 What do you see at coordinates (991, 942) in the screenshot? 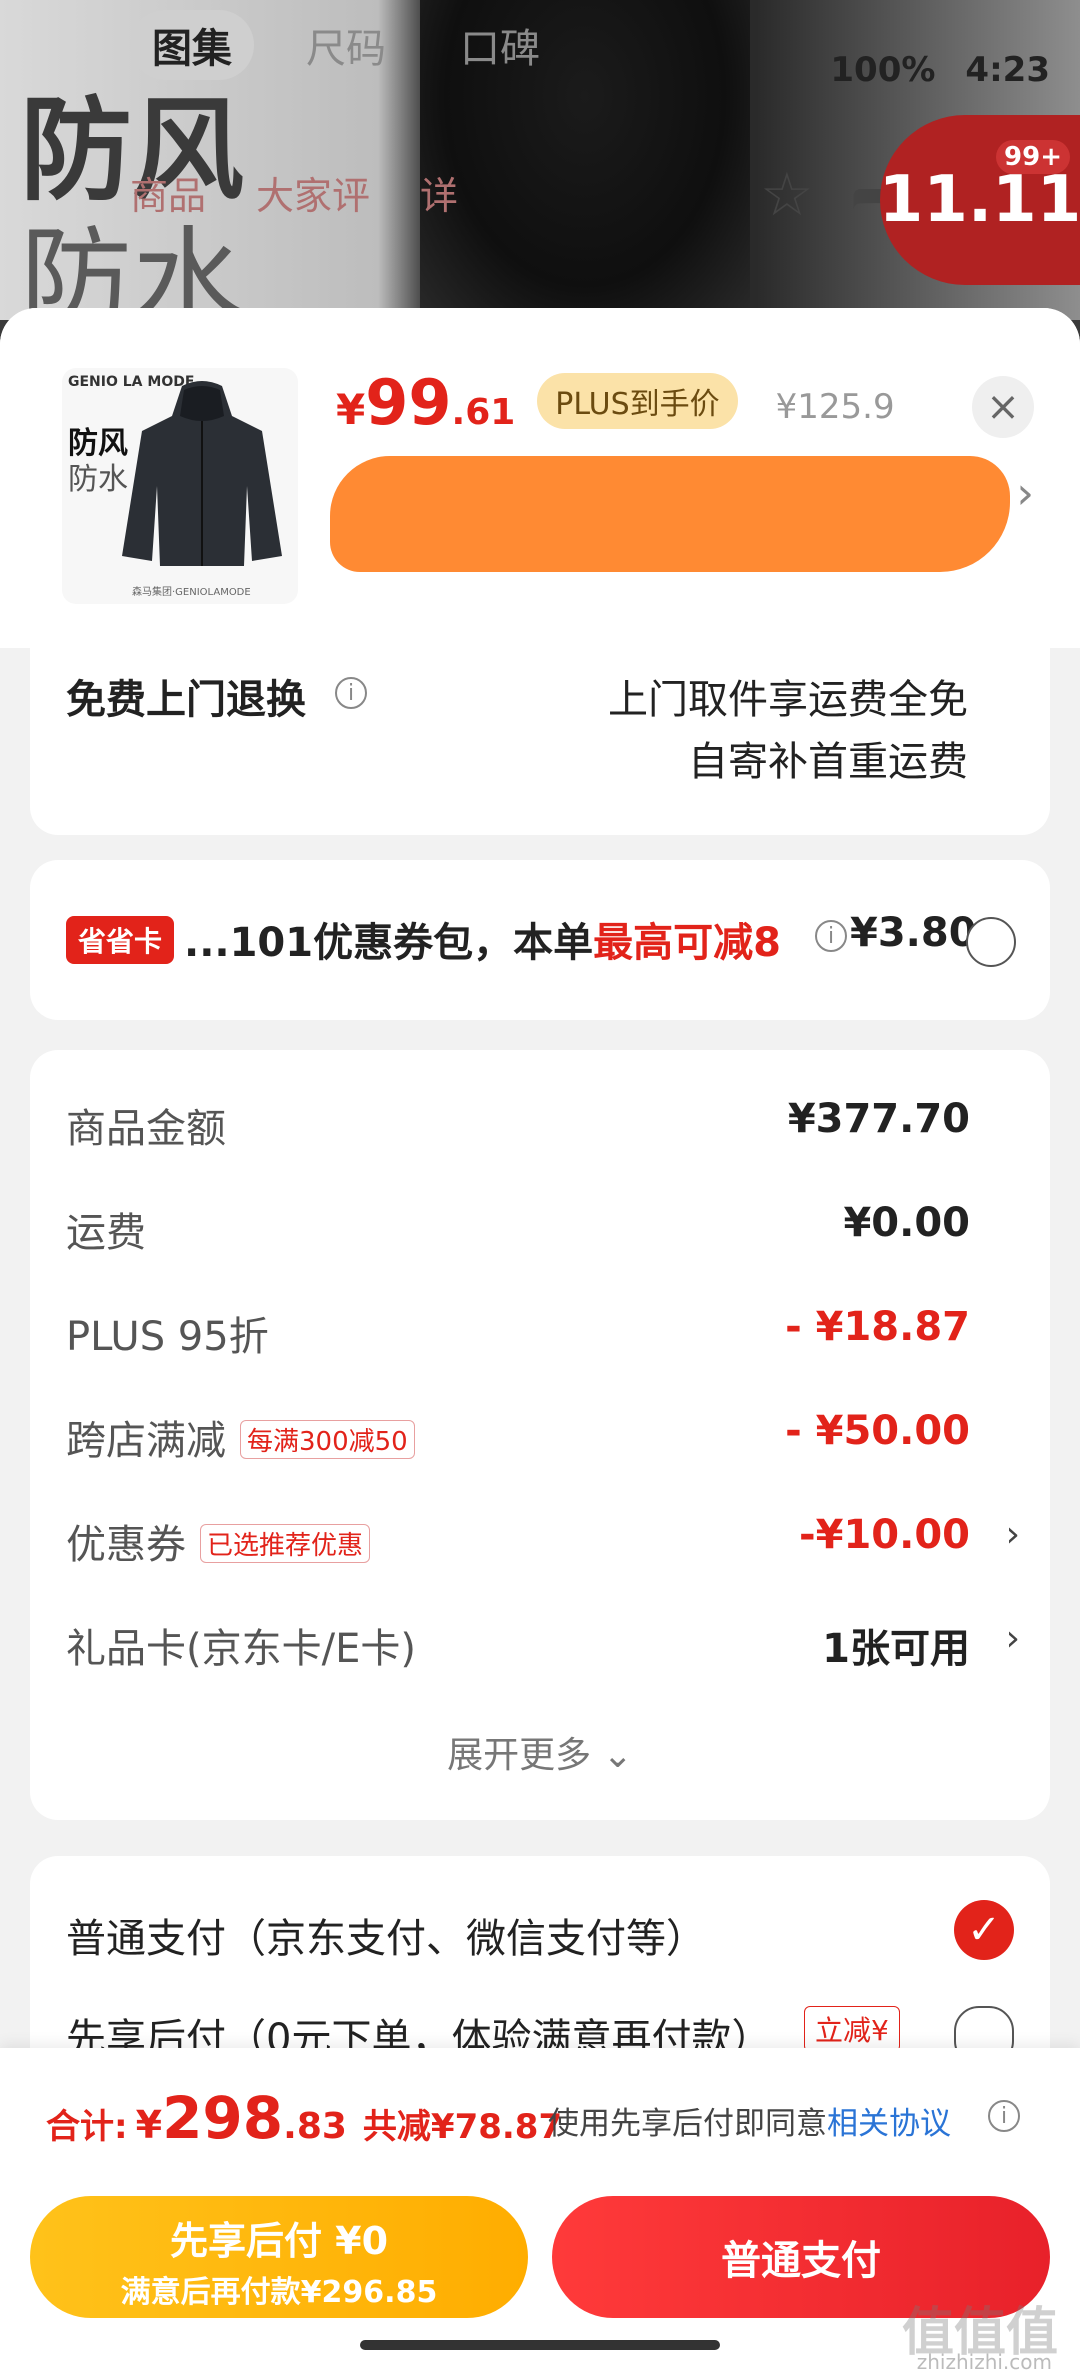
I see `coupon-pack-radio` at bounding box center [991, 942].